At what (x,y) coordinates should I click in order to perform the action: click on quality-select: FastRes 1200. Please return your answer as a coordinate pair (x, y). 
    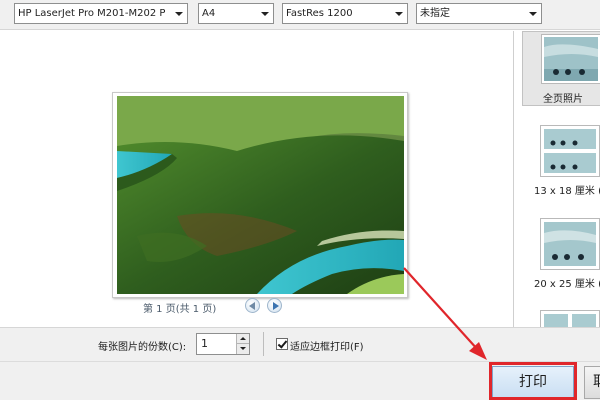
    Looking at the image, I should click on (345, 13).